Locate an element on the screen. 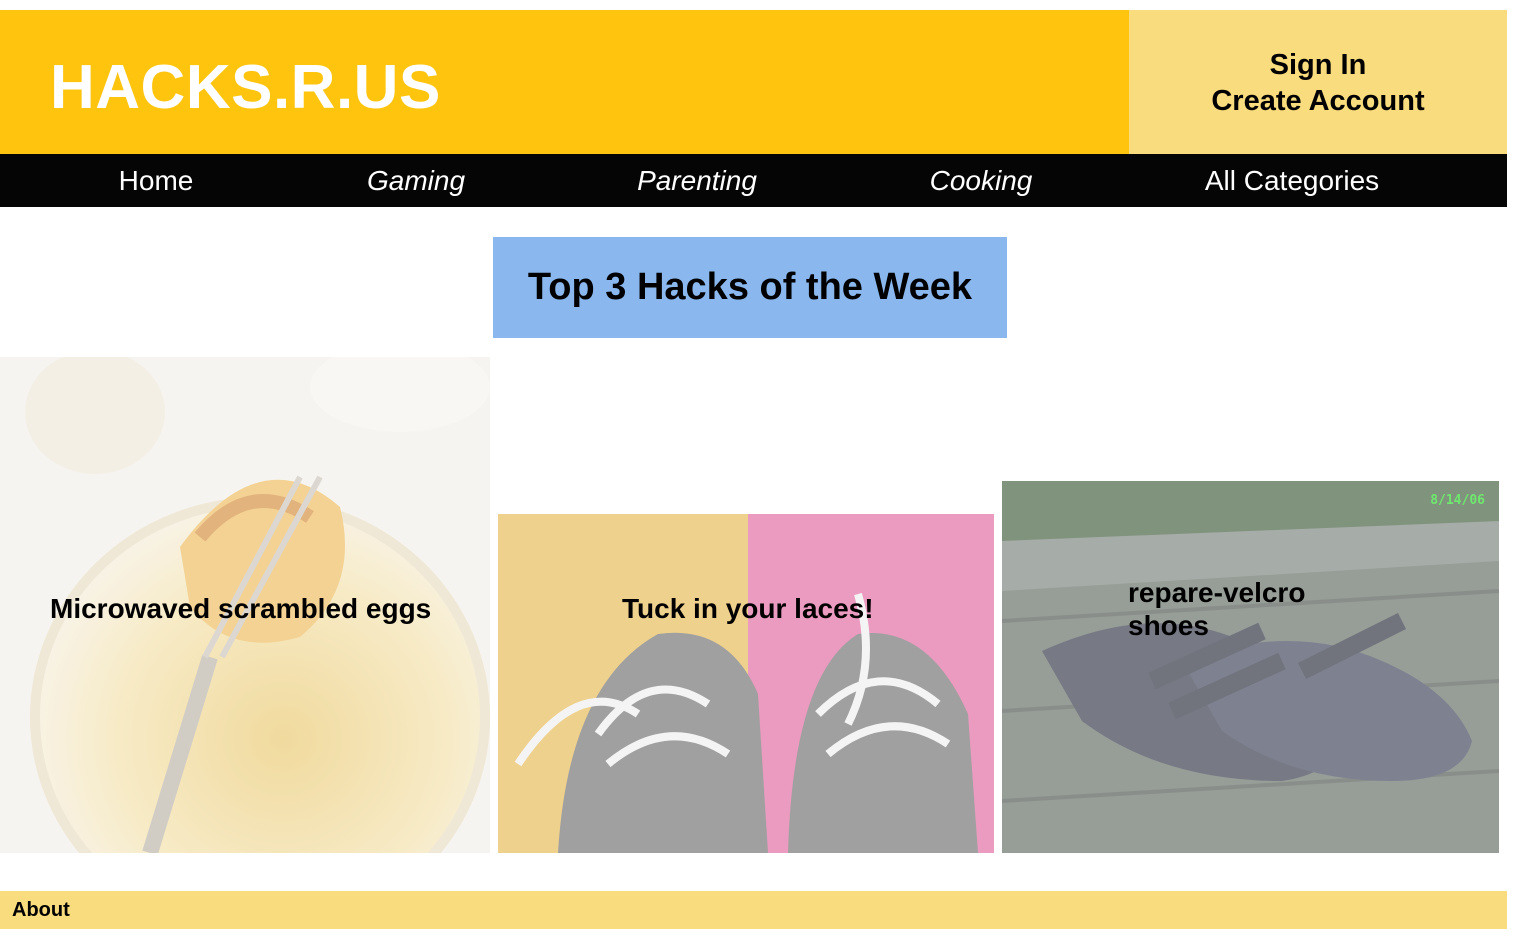 This screenshot has height=938, width=1515. account-panel: Sign In Create Account is located at coordinates (1318, 82).